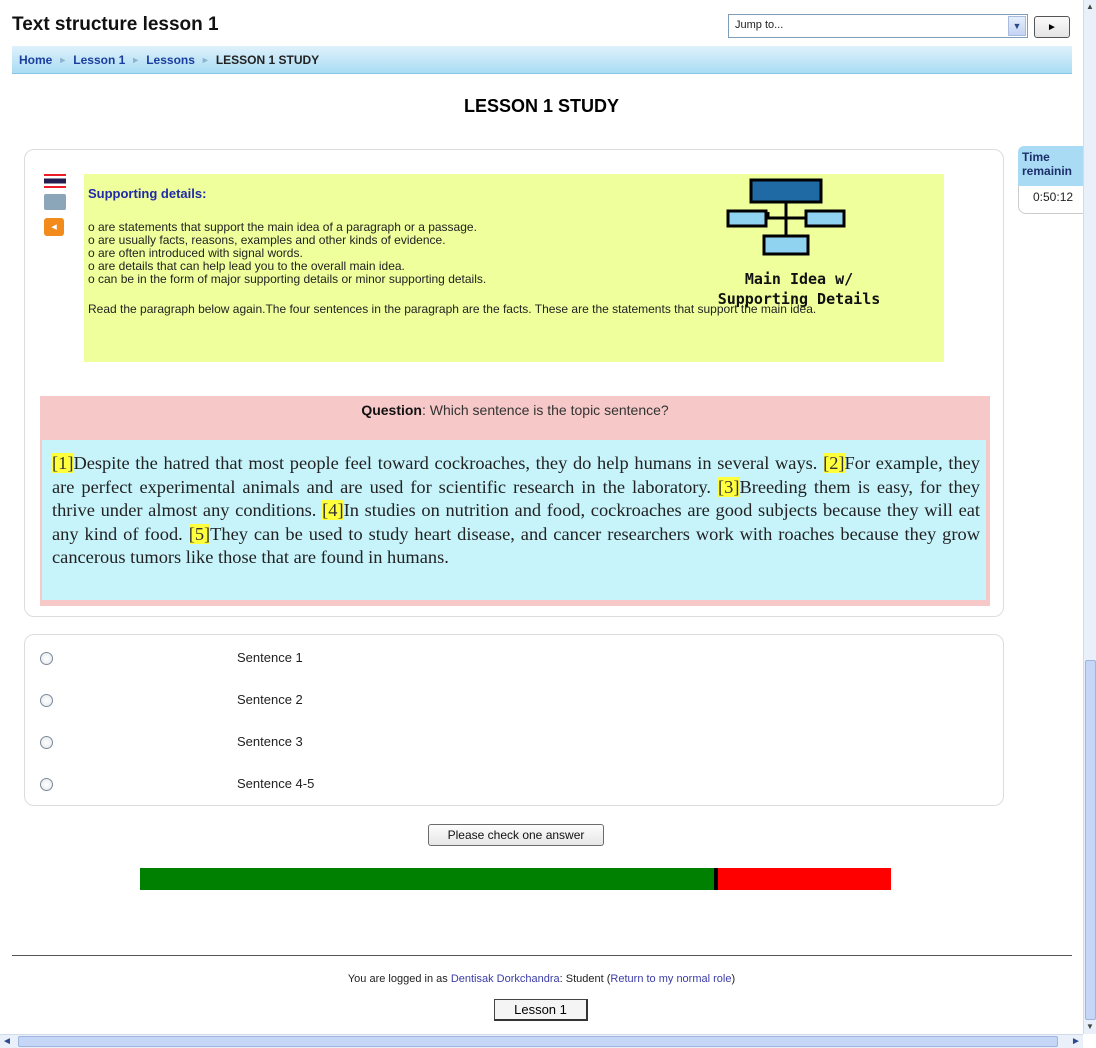  Describe the element at coordinates (54, 227) in the screenshot. I see `speaker-icon: ◂` at that location.